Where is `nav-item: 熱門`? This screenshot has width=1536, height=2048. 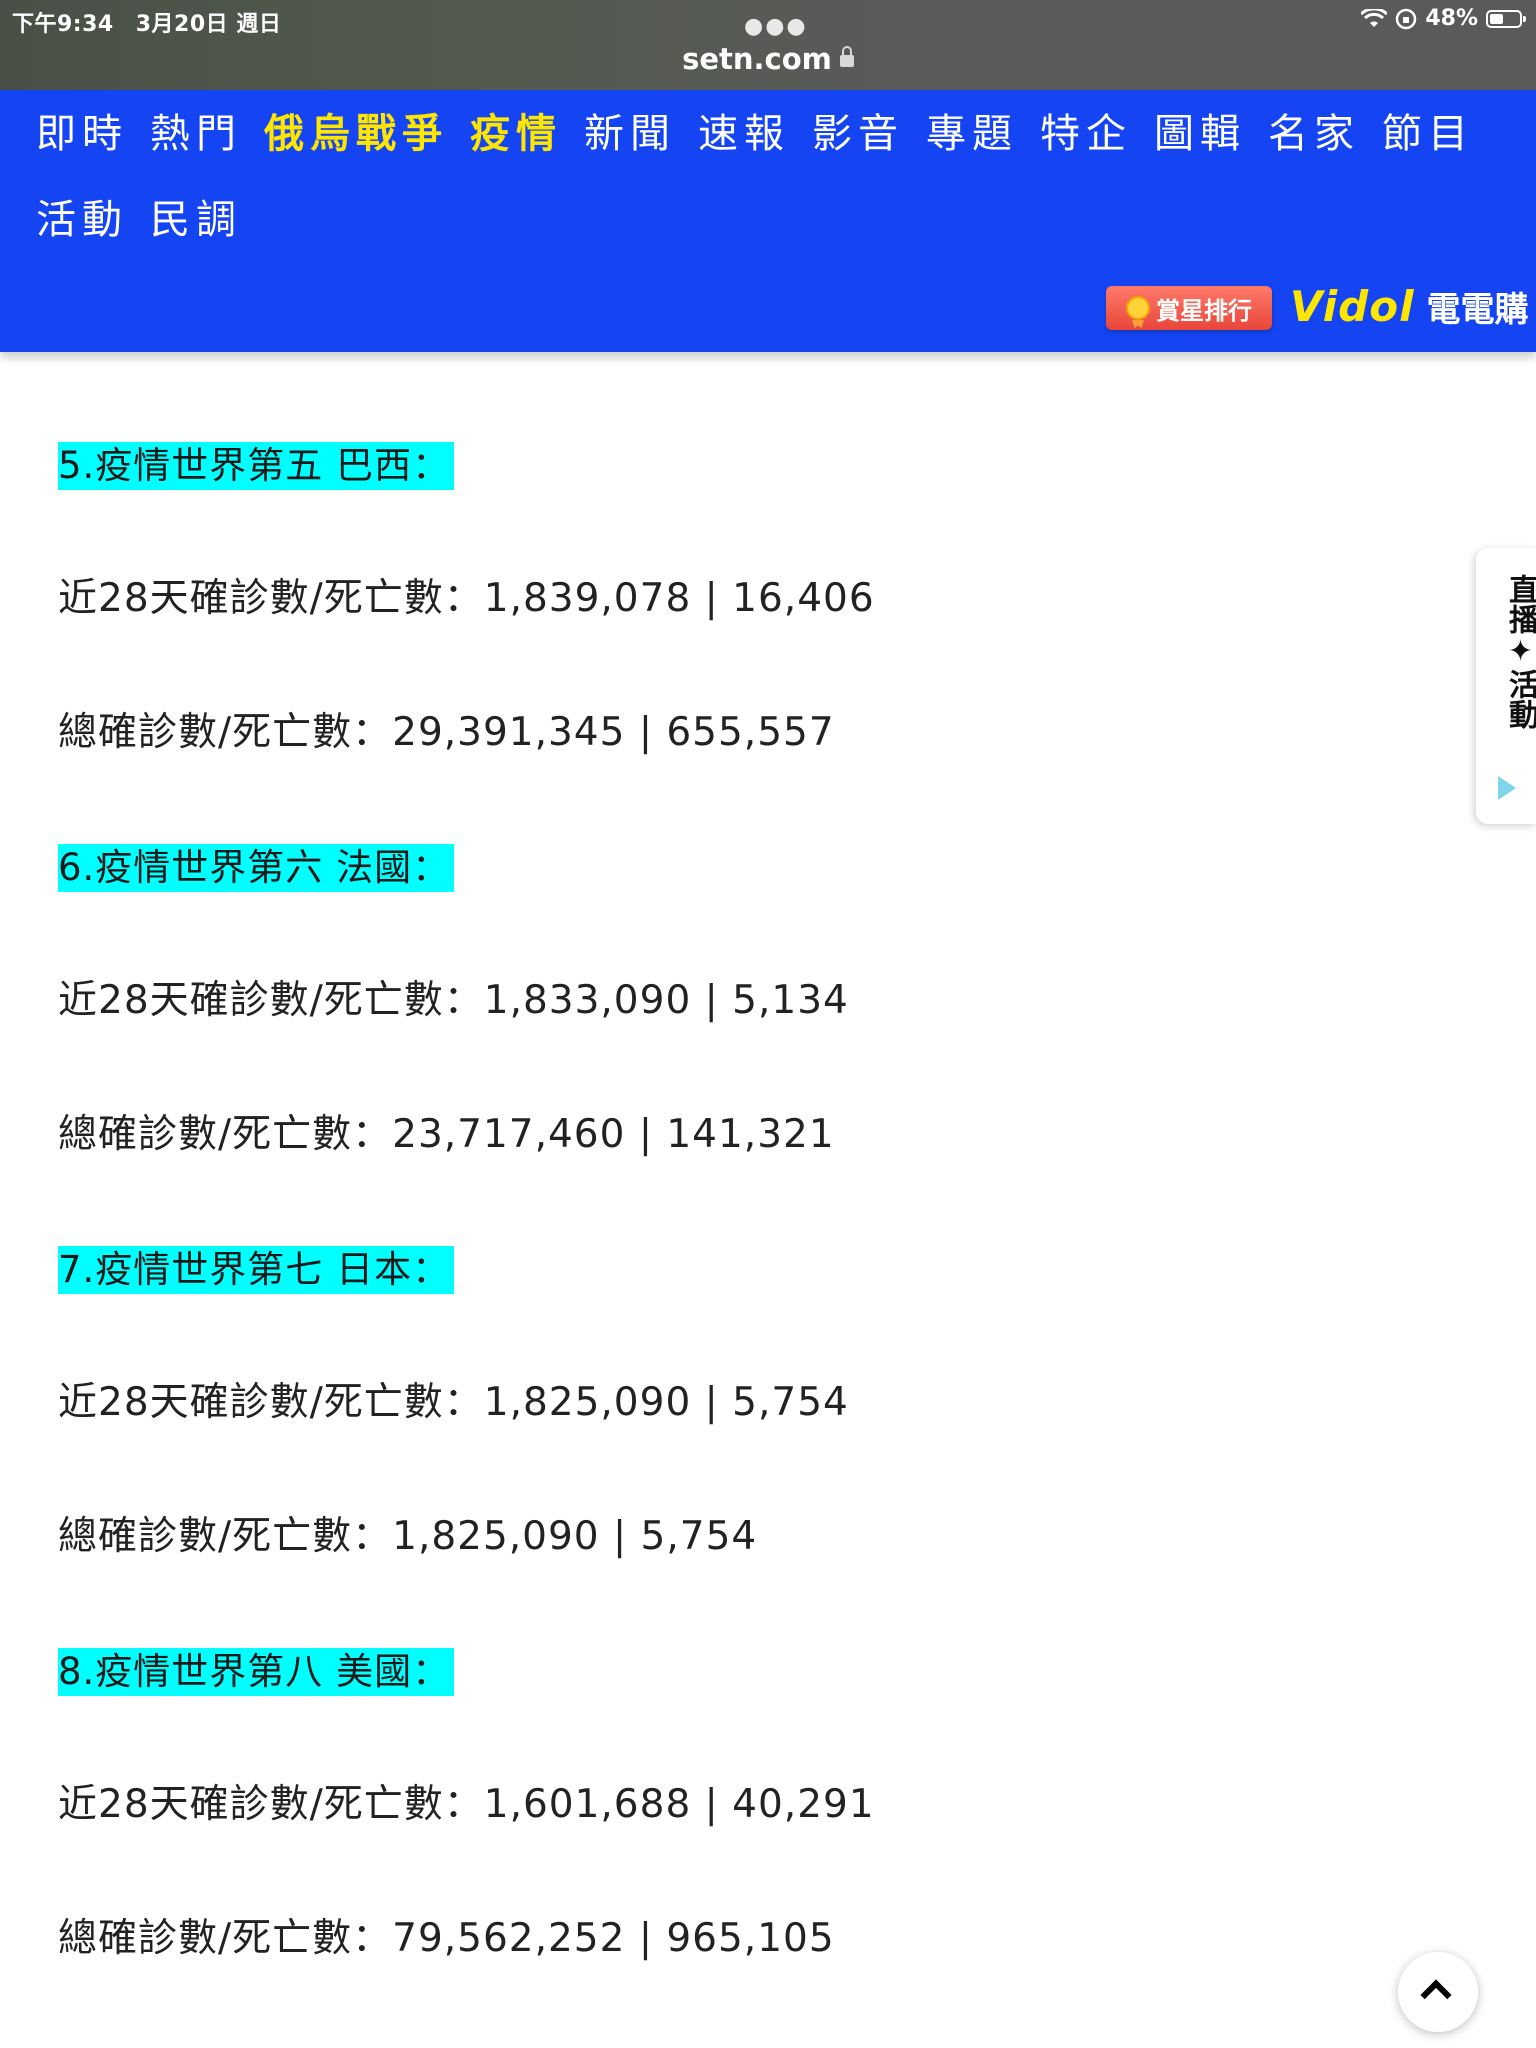 nav-item: 熱門 is located at coordinates (196, 134).